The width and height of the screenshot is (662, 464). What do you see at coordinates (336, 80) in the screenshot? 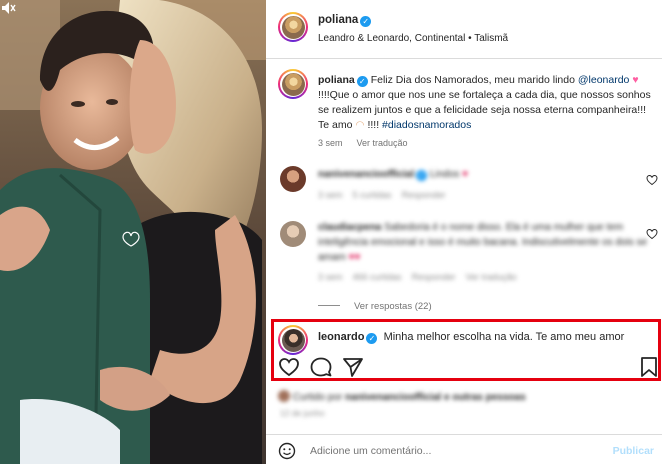
I see `caption-username: poliana` at bounding box center [336, 80].